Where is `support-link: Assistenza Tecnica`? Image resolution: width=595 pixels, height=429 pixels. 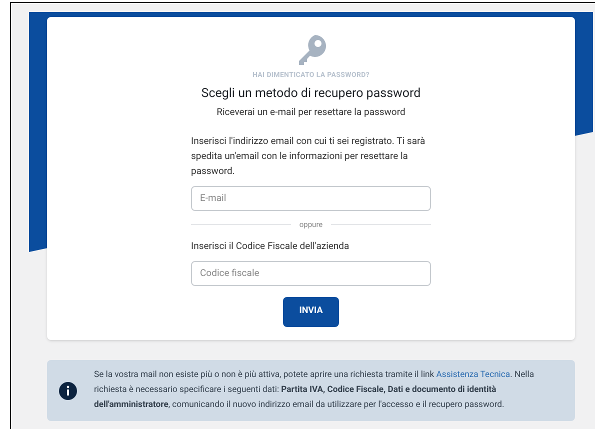 support-link: Assistenza Tecnica is located at coordinates (473, 375).